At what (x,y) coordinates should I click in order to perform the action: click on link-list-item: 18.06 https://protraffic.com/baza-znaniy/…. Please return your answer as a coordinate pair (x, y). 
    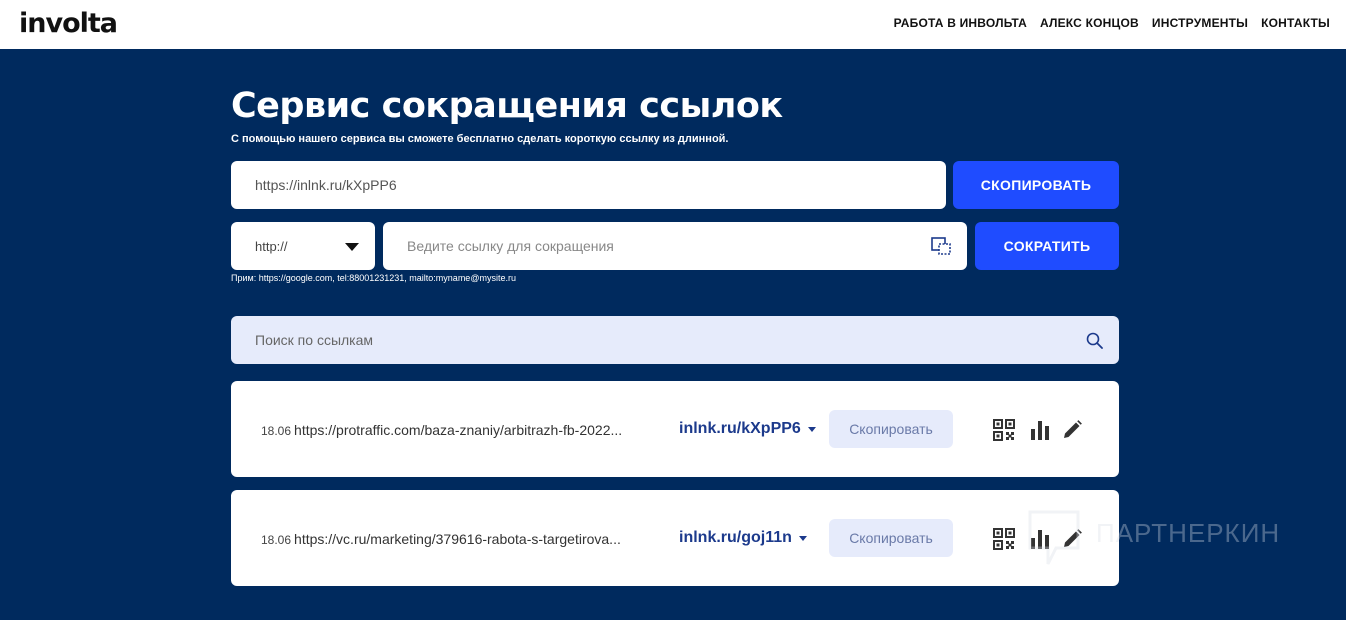
    Looking at the image, I should click on (675, 429).